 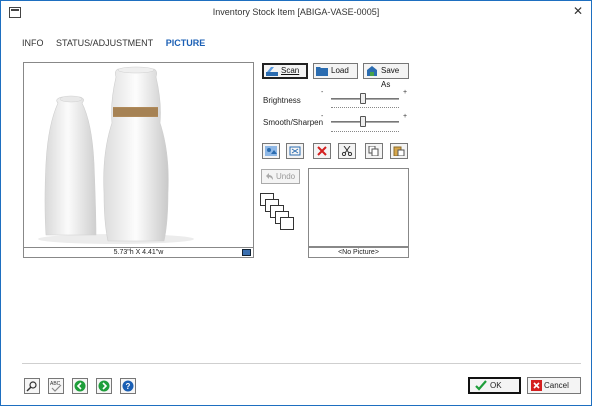 I want to click on delete-icon, so click(x=322, y=151).